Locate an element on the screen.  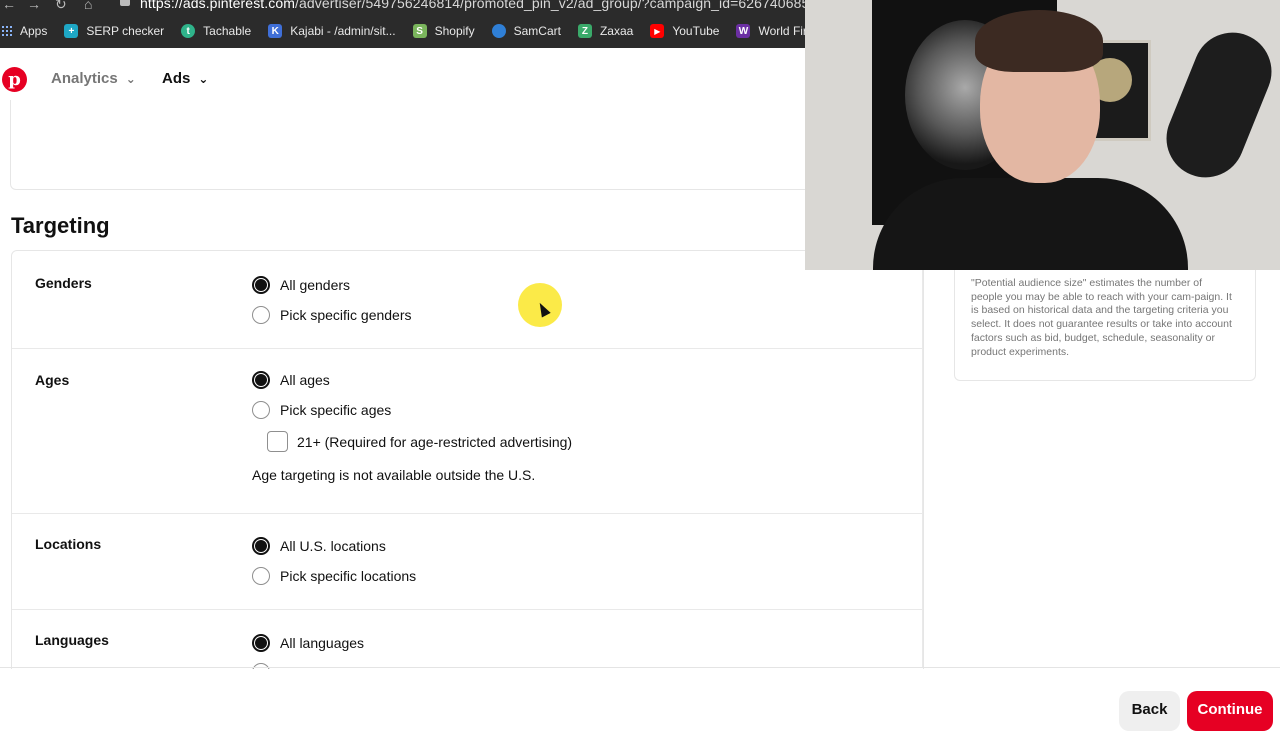
bookmark-samcart: SamCart is located at coordinates (526, 31).